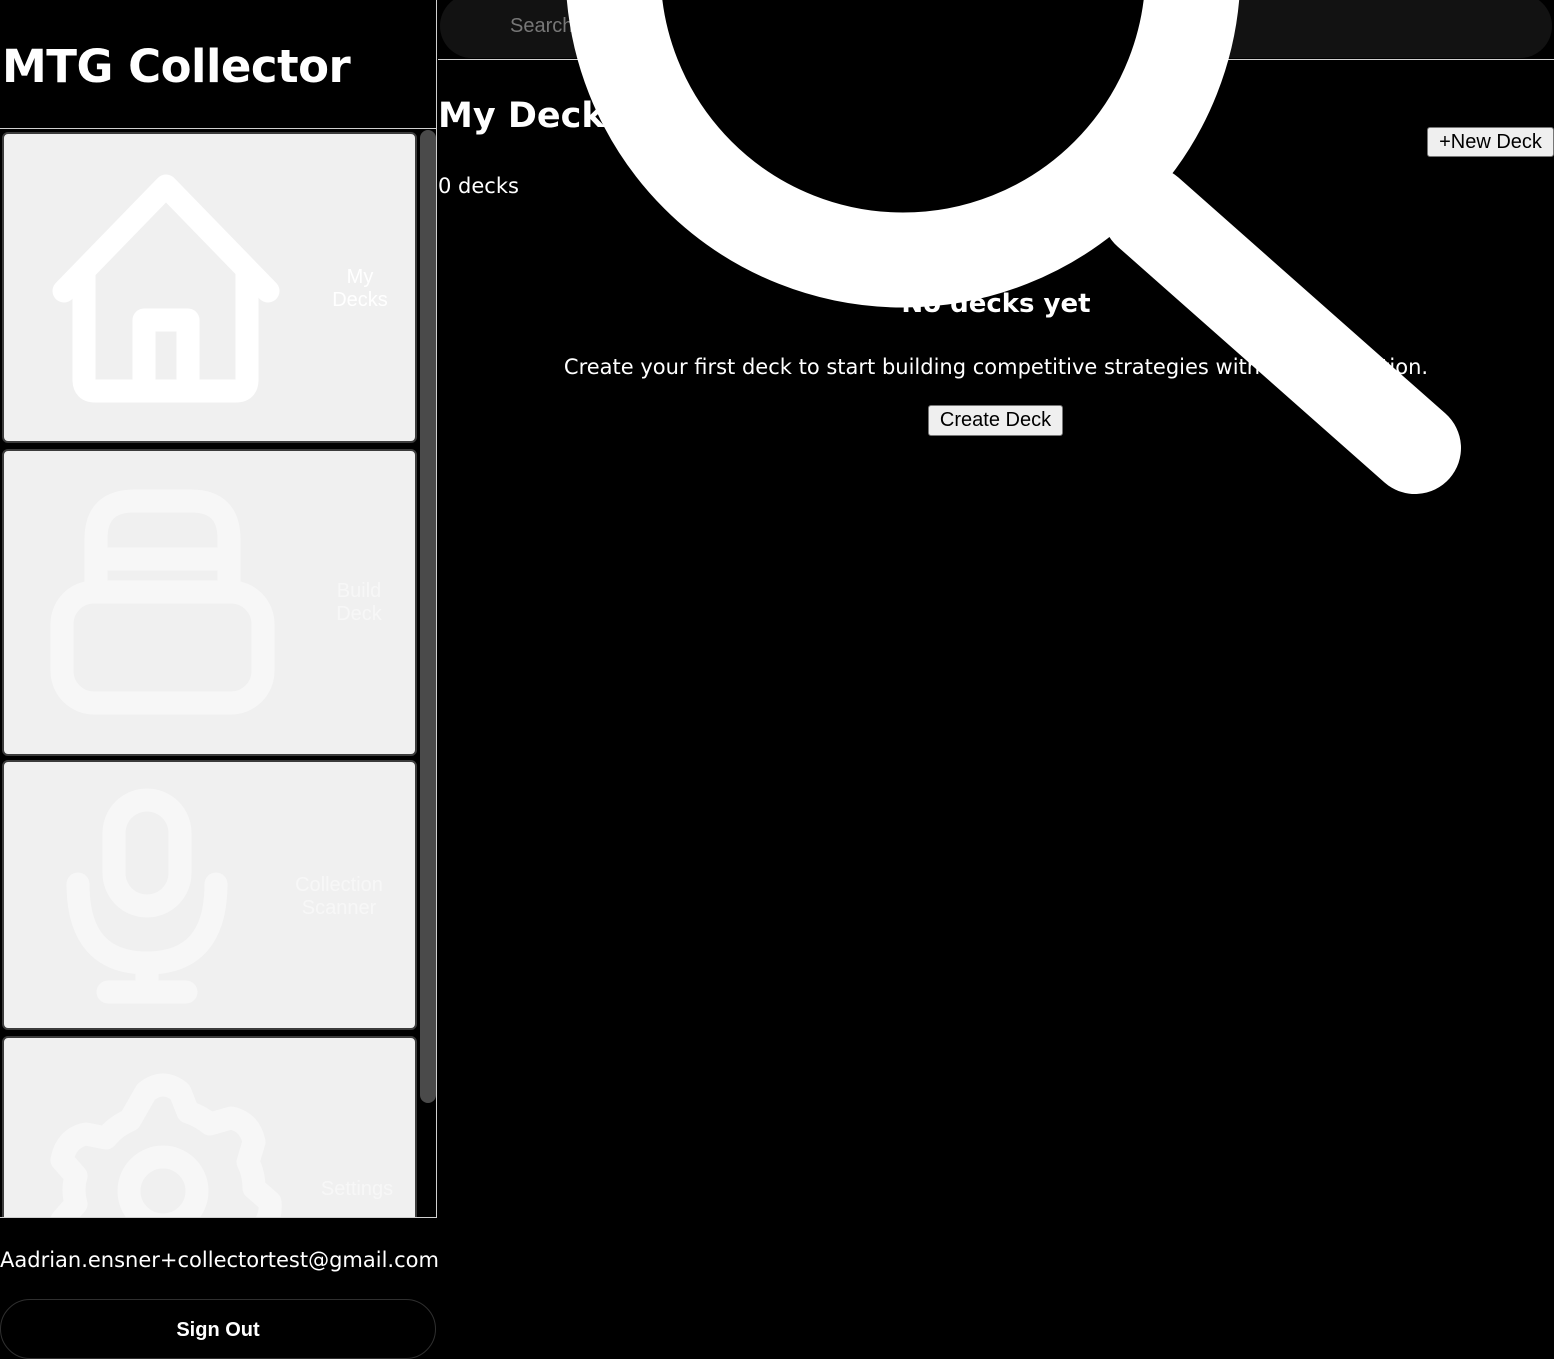 Image resolution: width=1554 pixels, height=1359 pixels. What do you see at coordinates (996, 304) in the screenshot?
I see `empty-state-title: No decks yet` at bounding box center [996, 304].